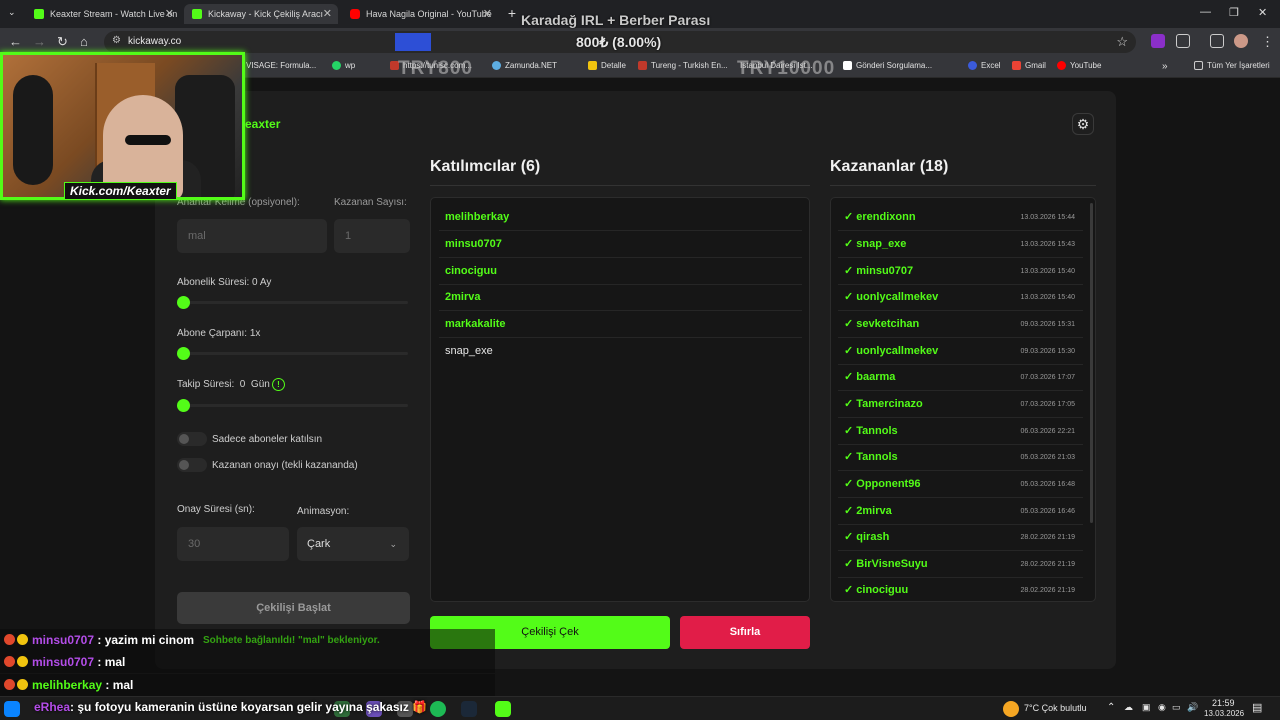 This screenshot has height=720, width=1280. Describe the element at coordinates (12, 709) in the screenshot. I see `start-icon` at that location.